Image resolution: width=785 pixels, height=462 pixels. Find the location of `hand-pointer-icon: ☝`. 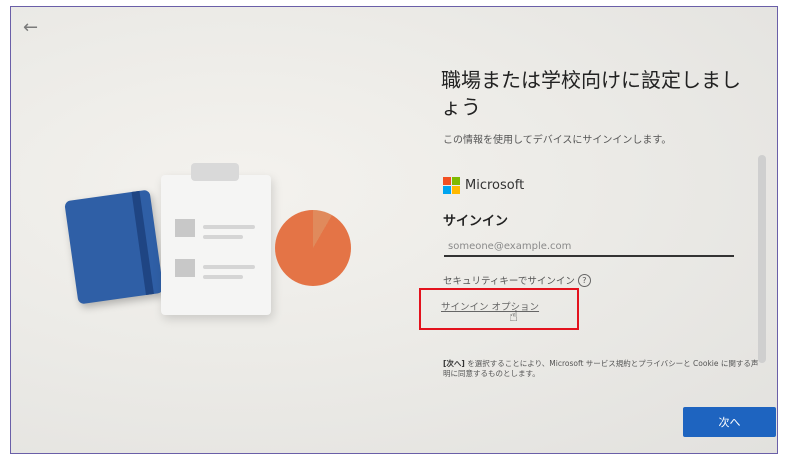

hand-pointer-icon: ☝ is located at coordinates (514, 316).